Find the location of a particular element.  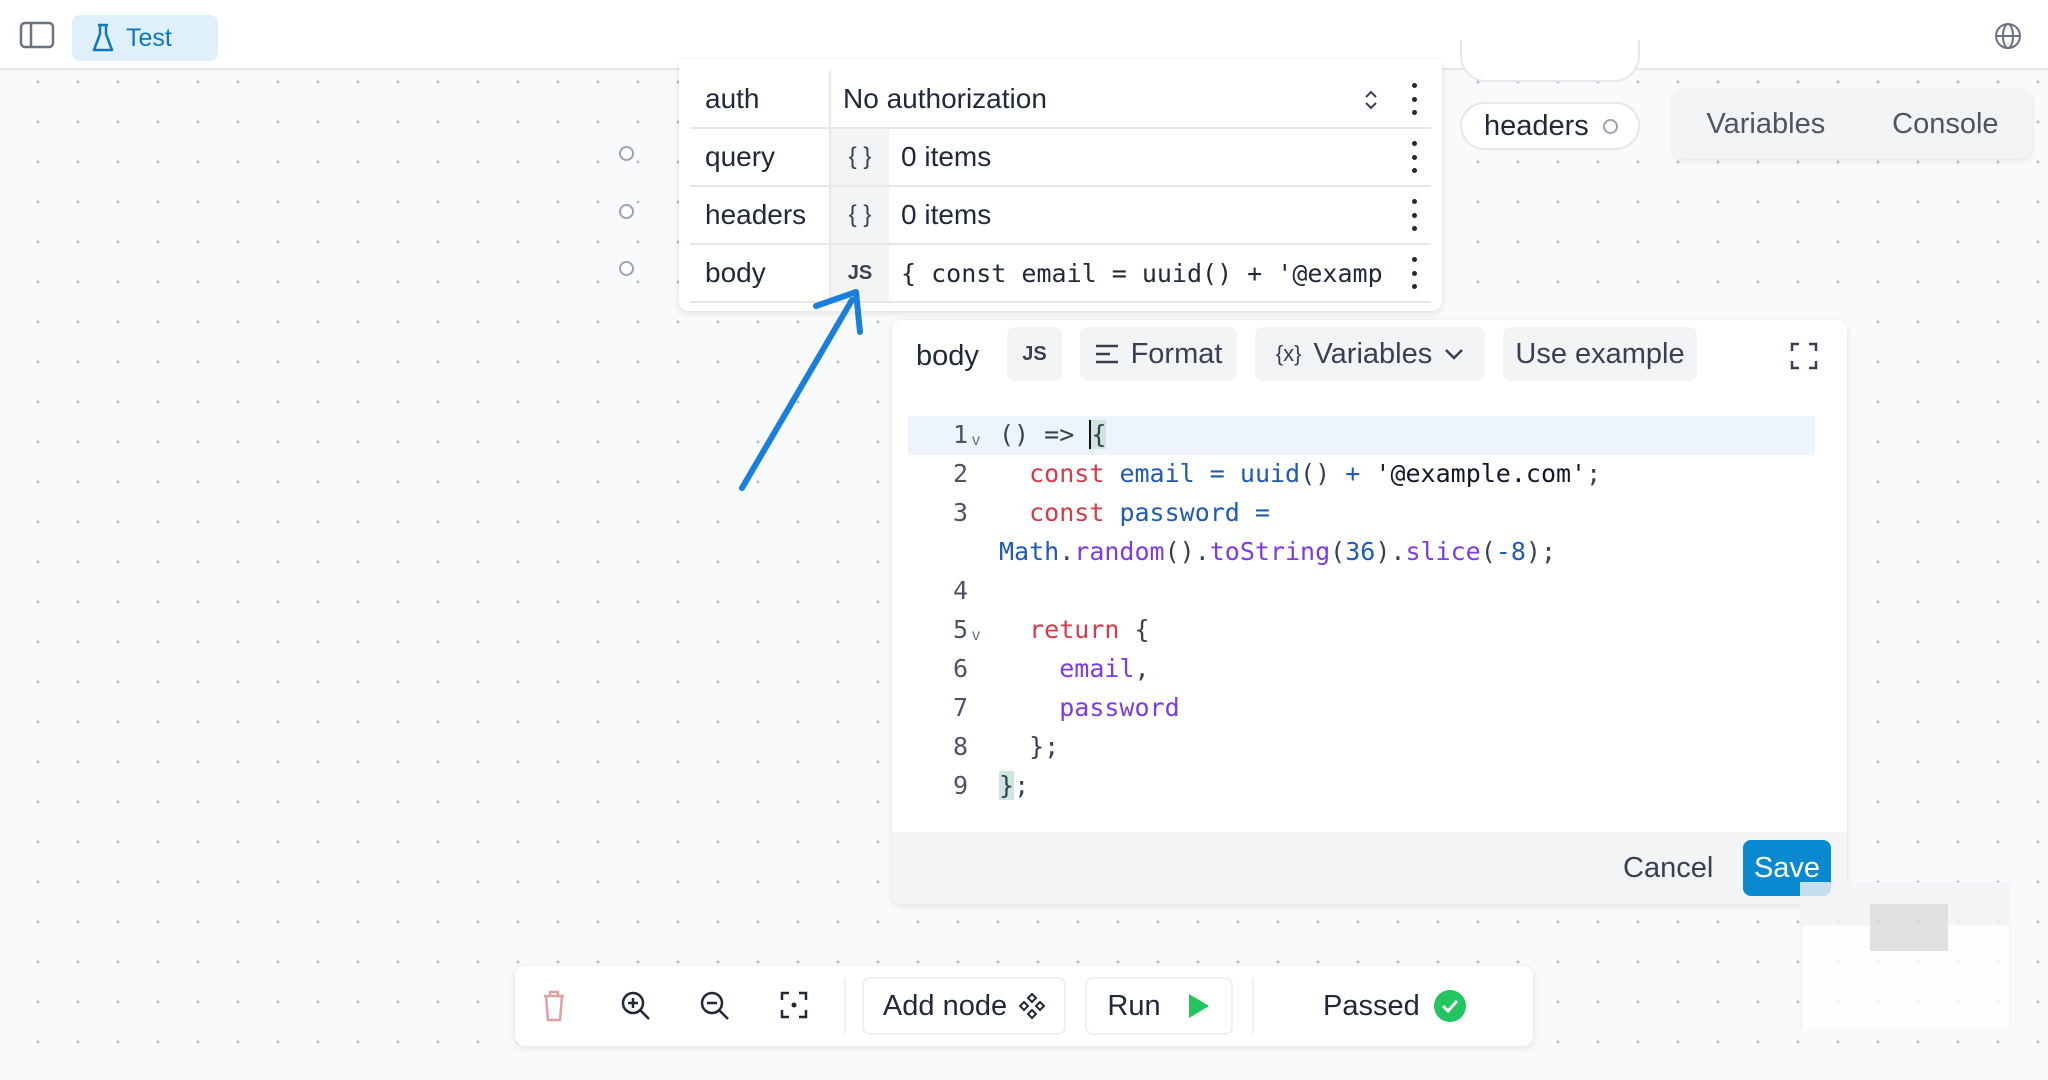

add-node-button: Add node is located at coordinates (964, 1006).